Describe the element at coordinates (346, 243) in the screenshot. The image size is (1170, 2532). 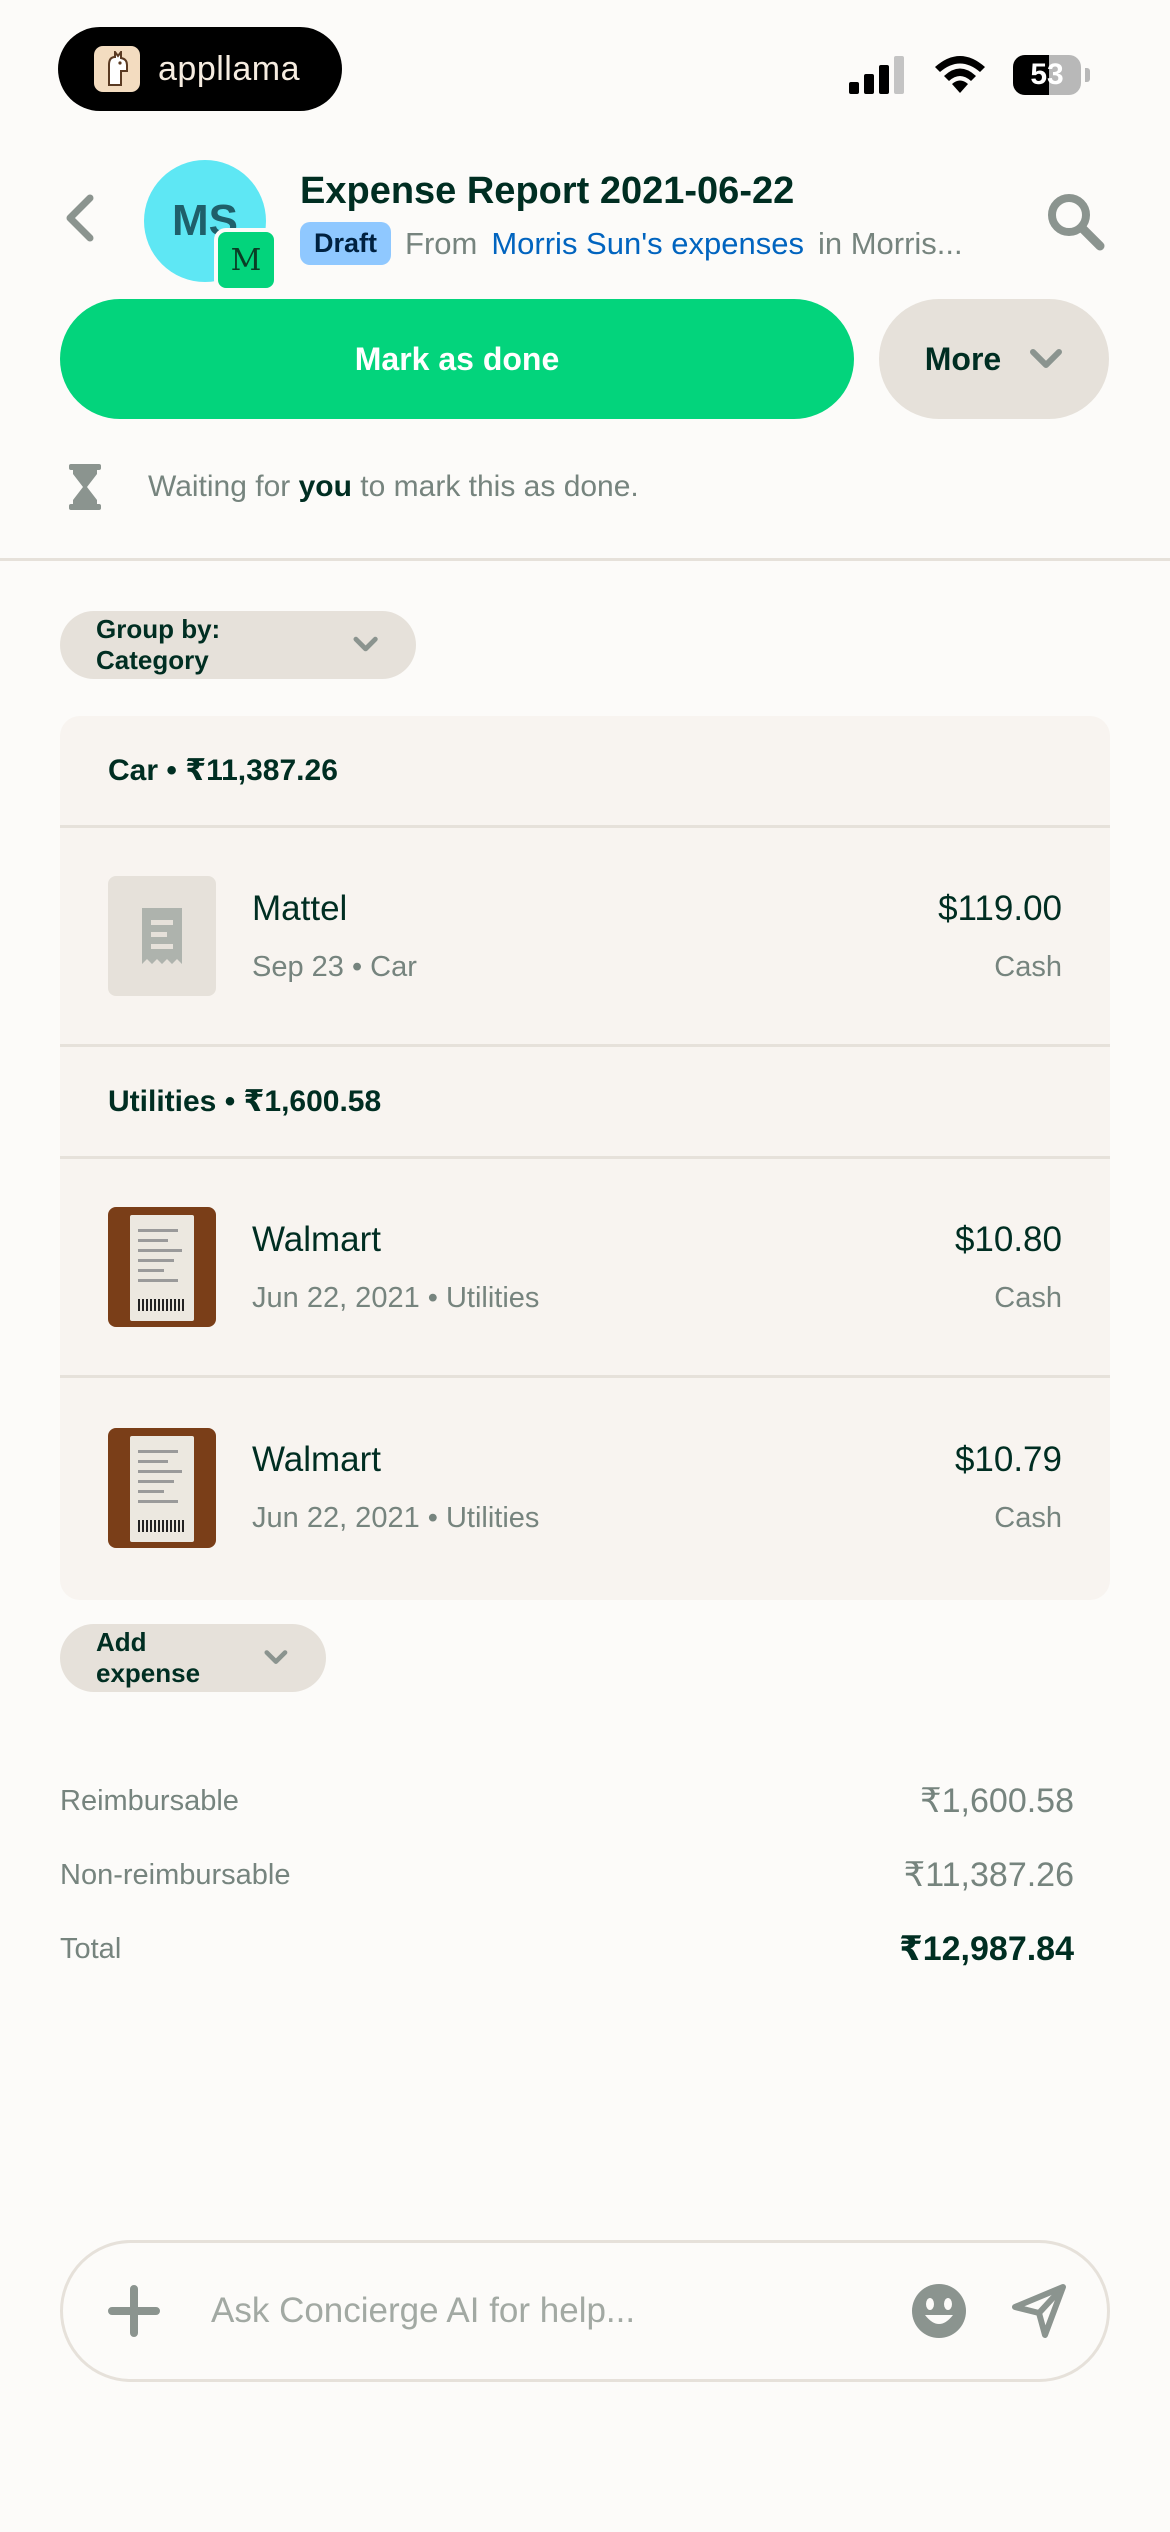
I see `status-badge: Draft` at that location.